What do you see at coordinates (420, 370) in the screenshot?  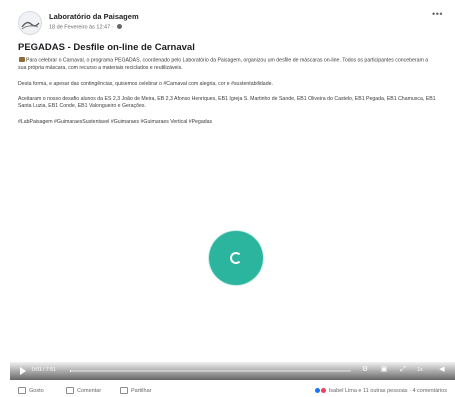 I see `playback-speed: 1x` at bounding box center [420, 370].